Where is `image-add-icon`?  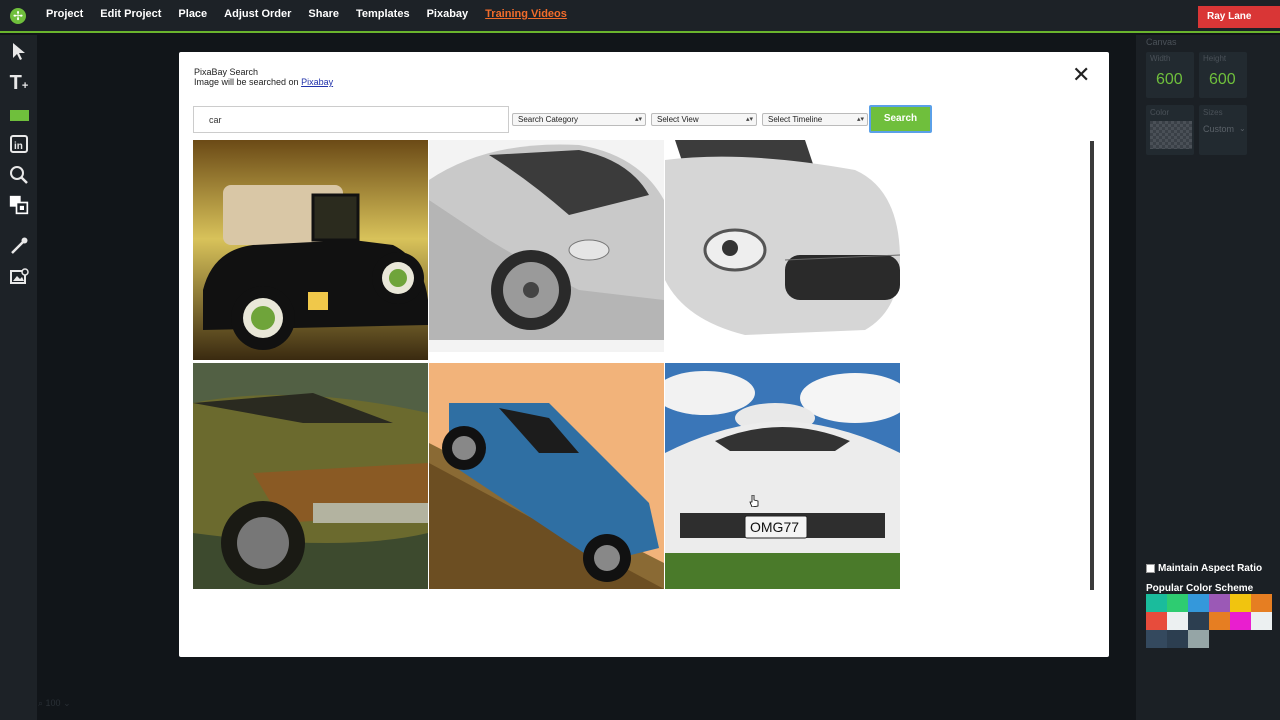 image-add-icon is located at coordinates (19, 278).